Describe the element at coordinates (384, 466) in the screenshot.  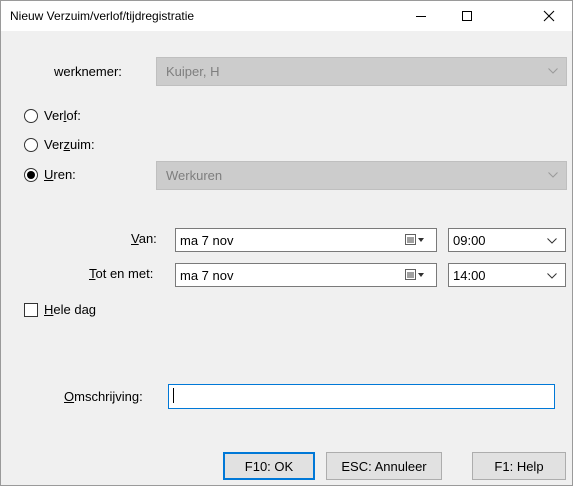
I see `cancel-button: ESC: Annuleer` at that location.